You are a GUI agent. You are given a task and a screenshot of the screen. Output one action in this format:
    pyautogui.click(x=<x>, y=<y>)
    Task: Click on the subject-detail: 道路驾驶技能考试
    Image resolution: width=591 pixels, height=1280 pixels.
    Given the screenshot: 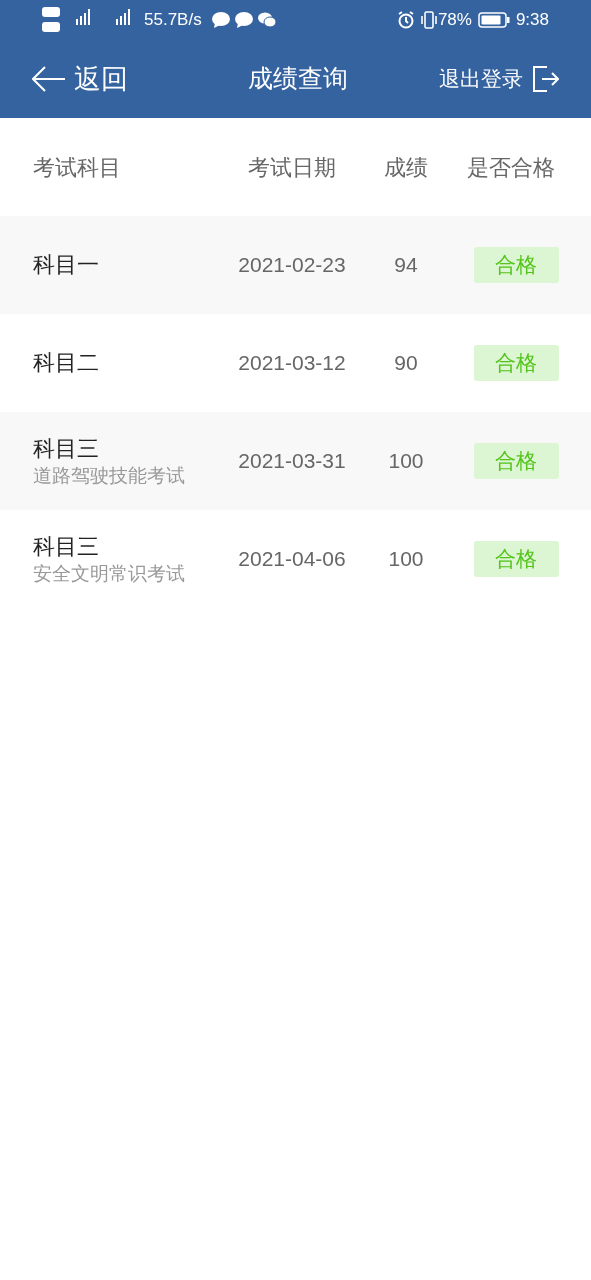 What is the action you would take?
    pyautogui.click(x=109, y=476)
    